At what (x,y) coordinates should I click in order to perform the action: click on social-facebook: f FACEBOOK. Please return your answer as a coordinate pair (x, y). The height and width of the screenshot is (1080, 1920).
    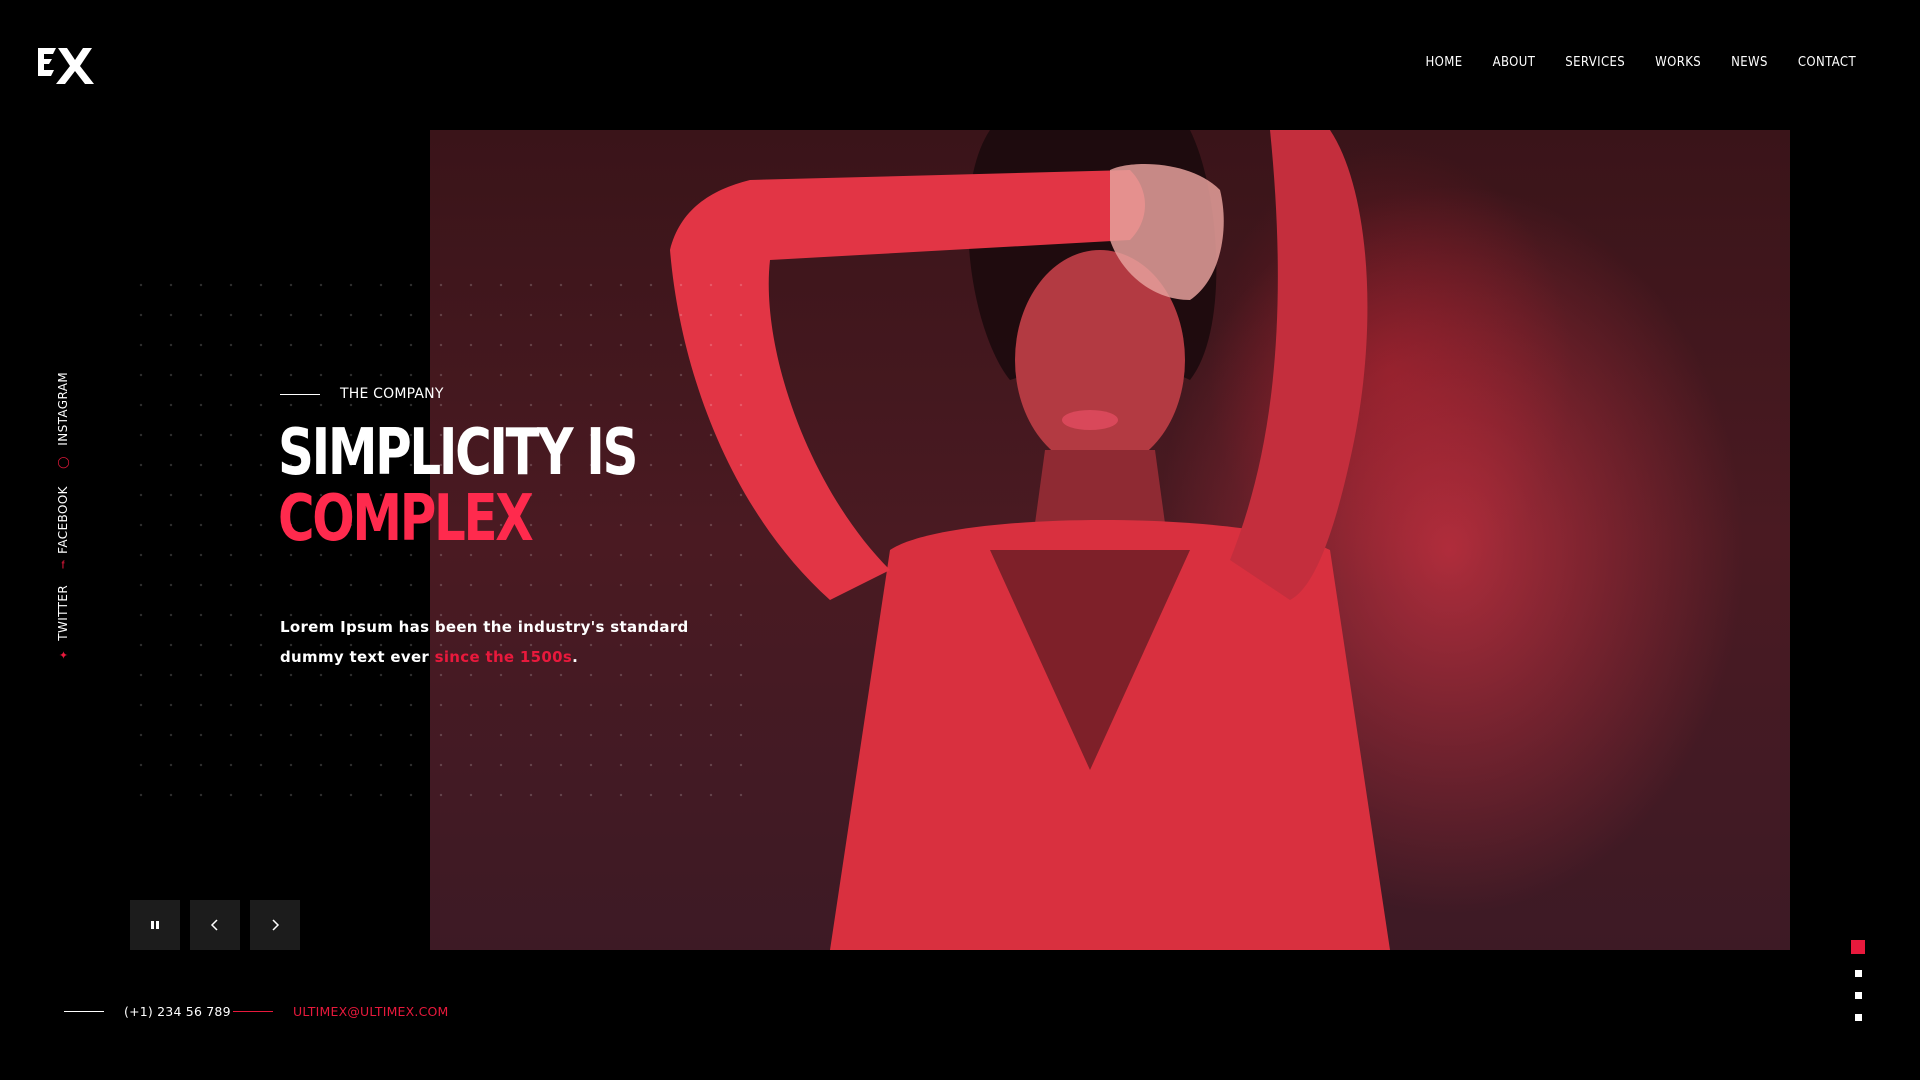
    Looking at the image, I should click on (63, 528).